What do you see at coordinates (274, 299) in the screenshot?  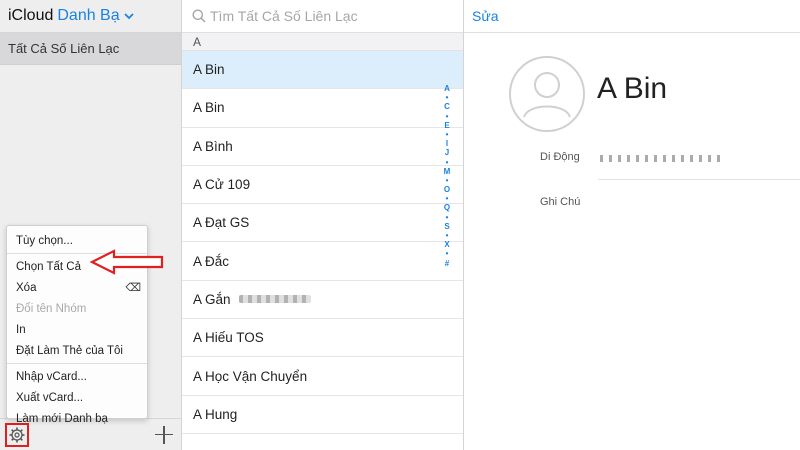 I see `redacted-text` at bounding box center [274, 299].